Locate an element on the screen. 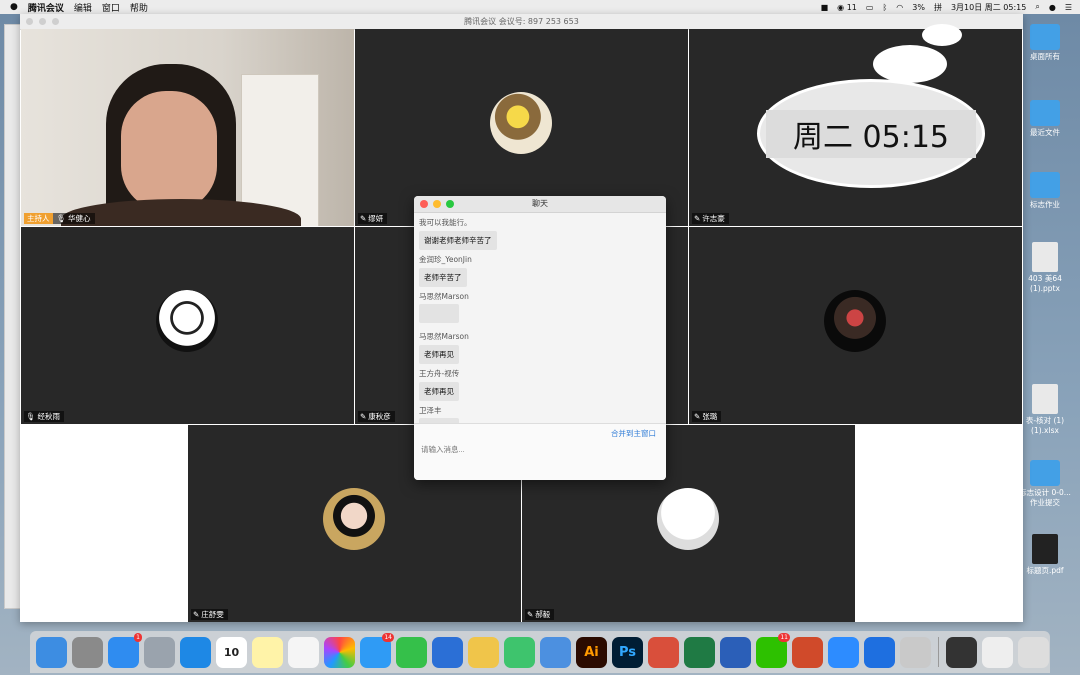 Image resolution: width=1080 pixels, height=675 pixels. chat-message-input is located at coordinates (541, 449).